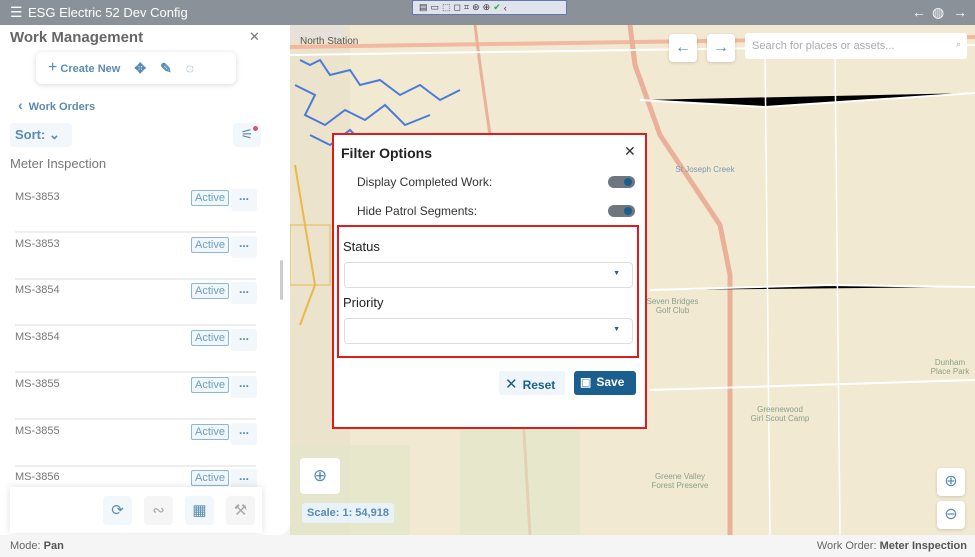  I want to click on map-forward-button: →, so click(721, 48).